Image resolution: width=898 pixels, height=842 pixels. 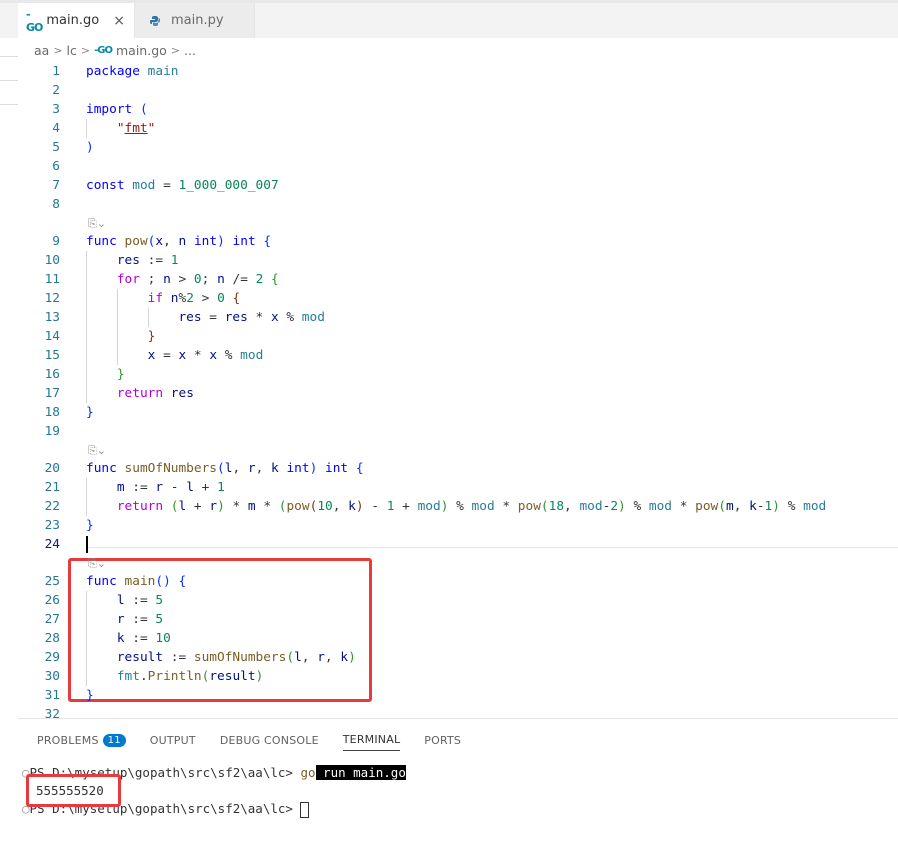 I want to click on python-file-icon, so click(x=155, y=20).